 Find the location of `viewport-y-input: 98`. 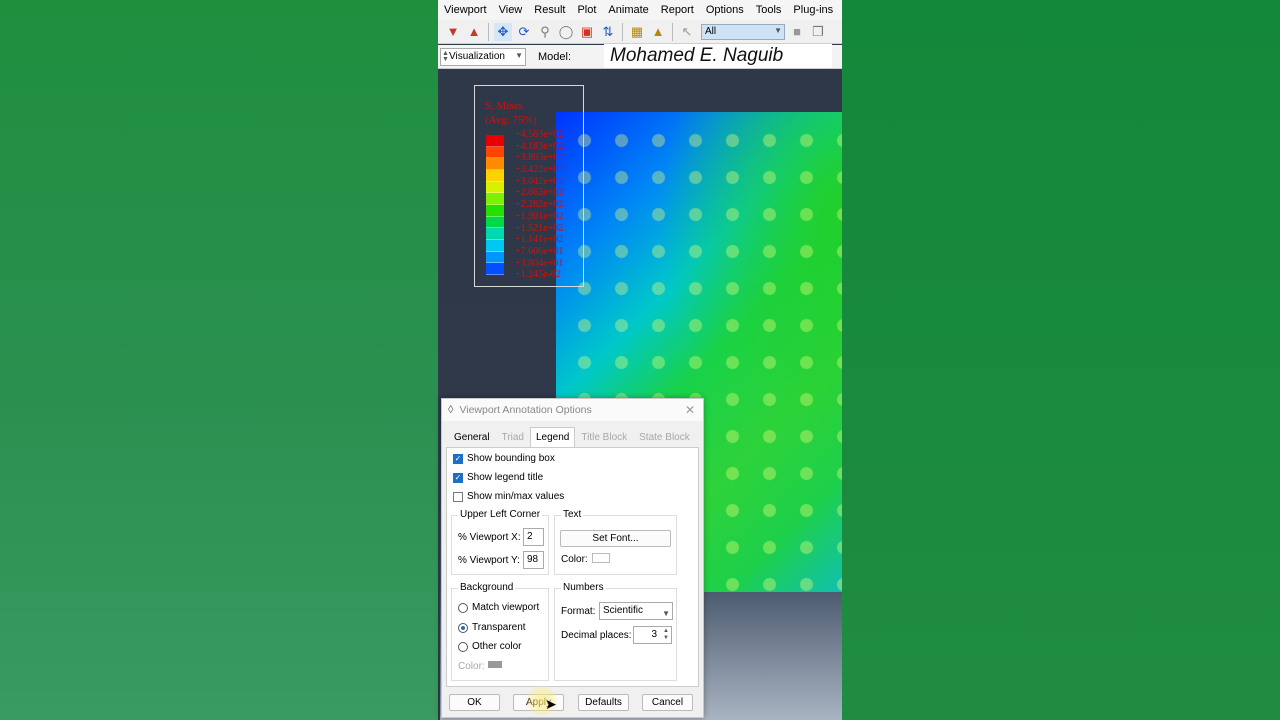

viewport-y-input: 98 is located at coordinates (533, 560).